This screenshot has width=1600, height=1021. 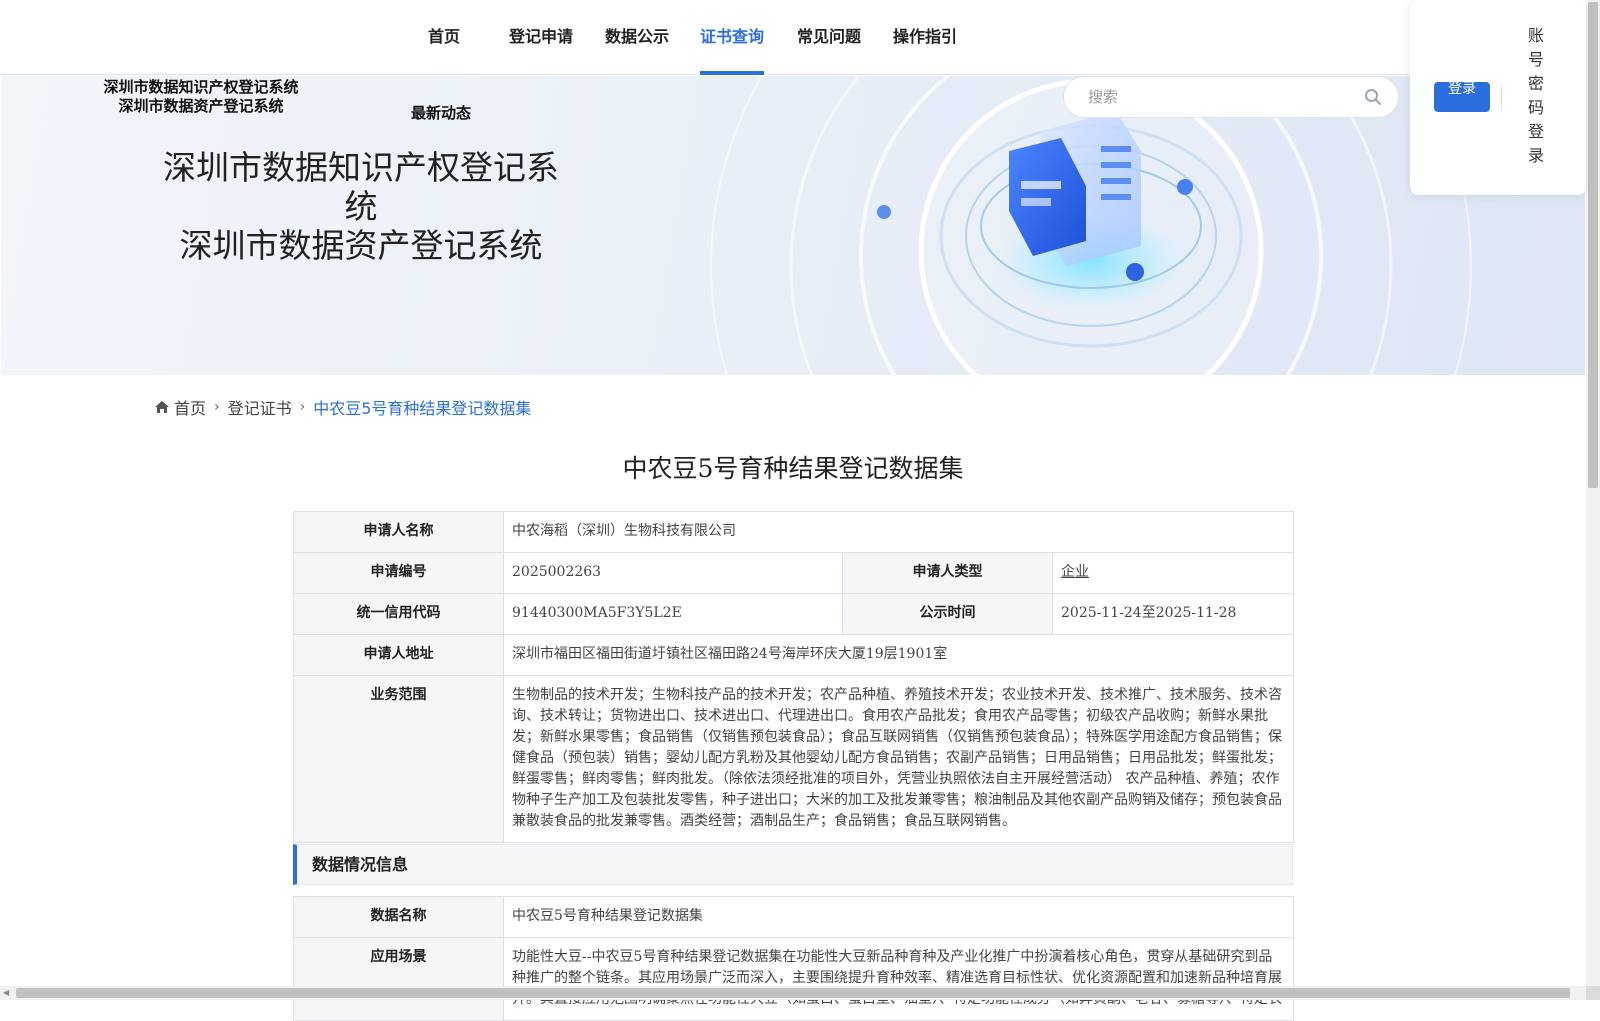 I want to click on table-row: 申请人名称 中农海稻（深圳）生物科技有限公司, so click(x=794, y=532).